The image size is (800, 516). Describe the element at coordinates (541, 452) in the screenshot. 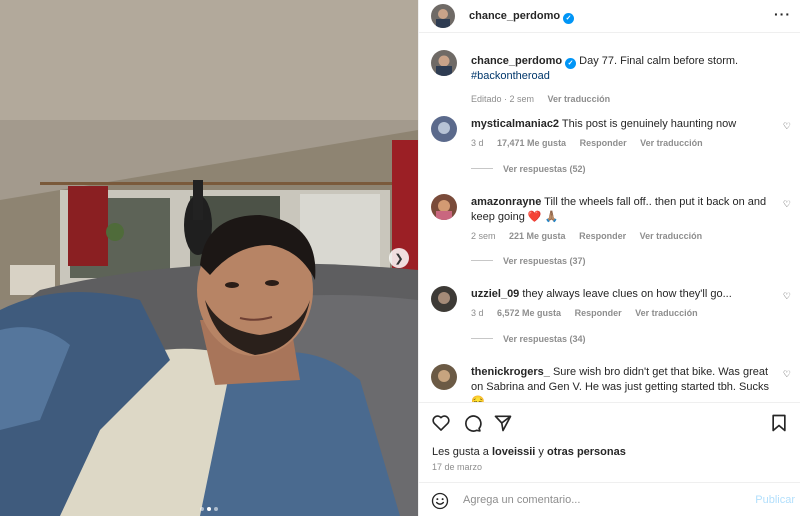

I see `likes-connector: y` at that location.